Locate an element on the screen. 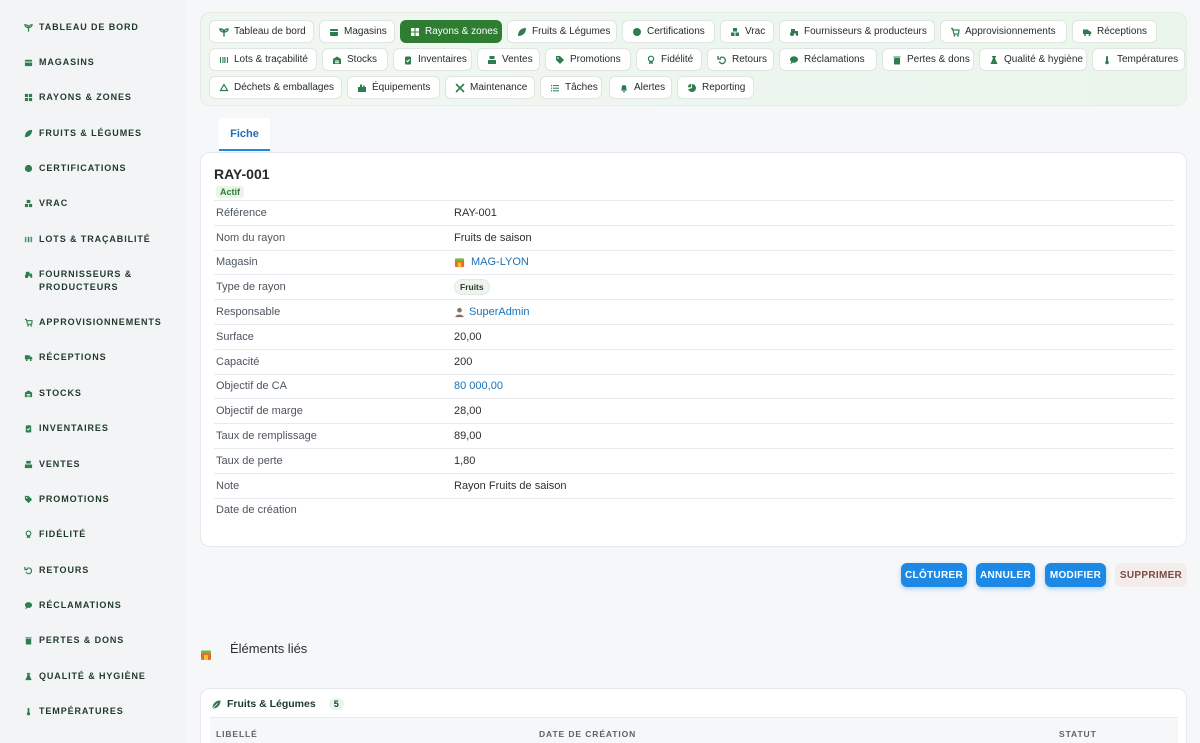 The height and width of the screenshot is (743, 1200). pie-chart-icon is located at coordinates (692, 88).